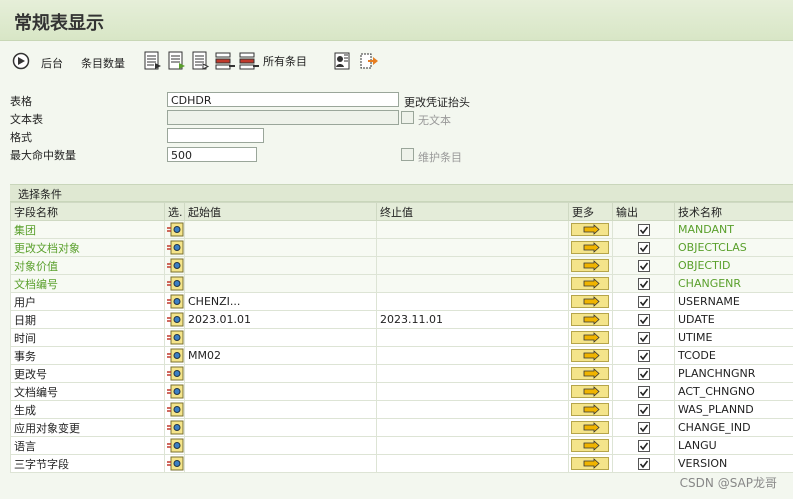 Image resolution: width=793 pixels, height=499 pixels. What do you see at coordinates (201, 61) in the screenshot?
I see `field-list-button` at bounding box center [201, 61].